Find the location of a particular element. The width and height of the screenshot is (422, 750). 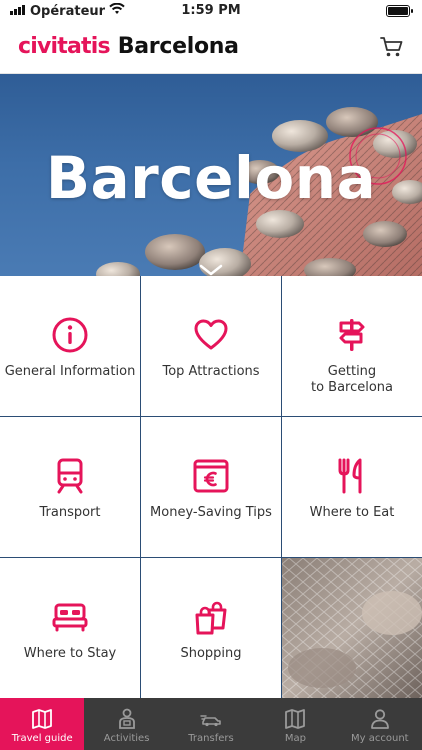

tile-where-to-stay: Where to Stay is located at coordinates (70, 628).